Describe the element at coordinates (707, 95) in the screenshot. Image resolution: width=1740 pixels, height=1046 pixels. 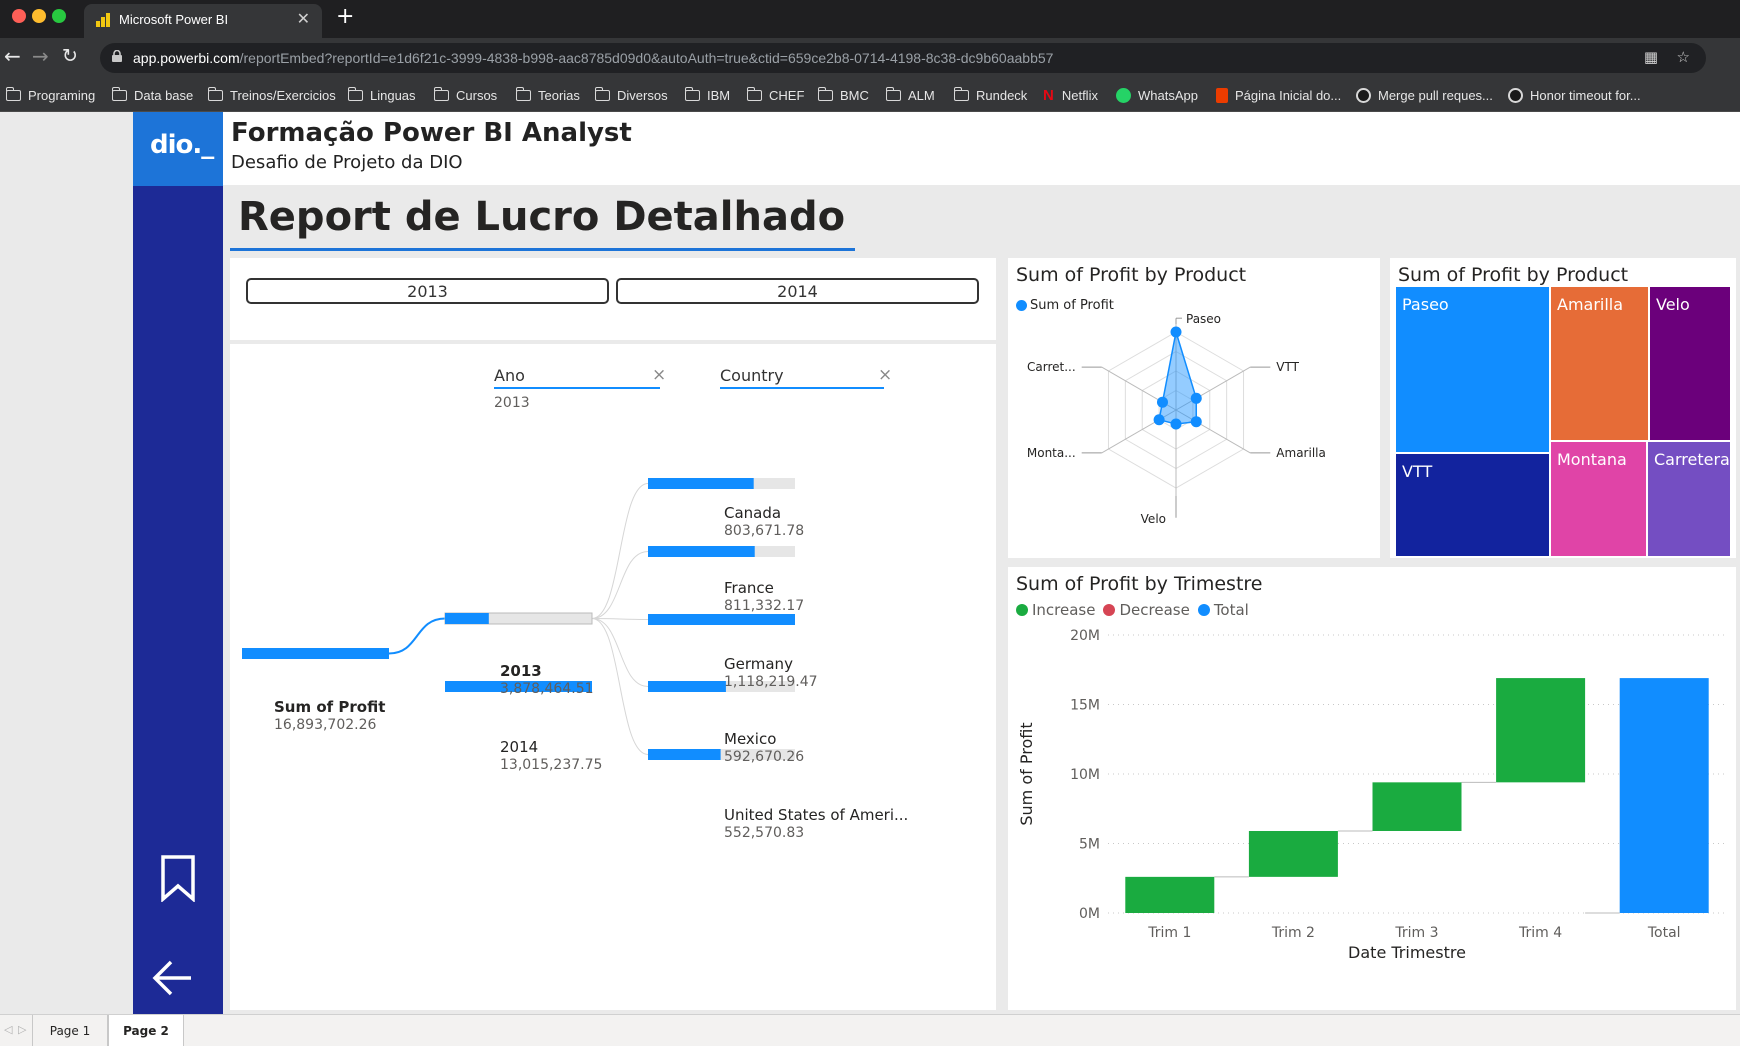
I see `bookmark-ibm: IBM` at that location.